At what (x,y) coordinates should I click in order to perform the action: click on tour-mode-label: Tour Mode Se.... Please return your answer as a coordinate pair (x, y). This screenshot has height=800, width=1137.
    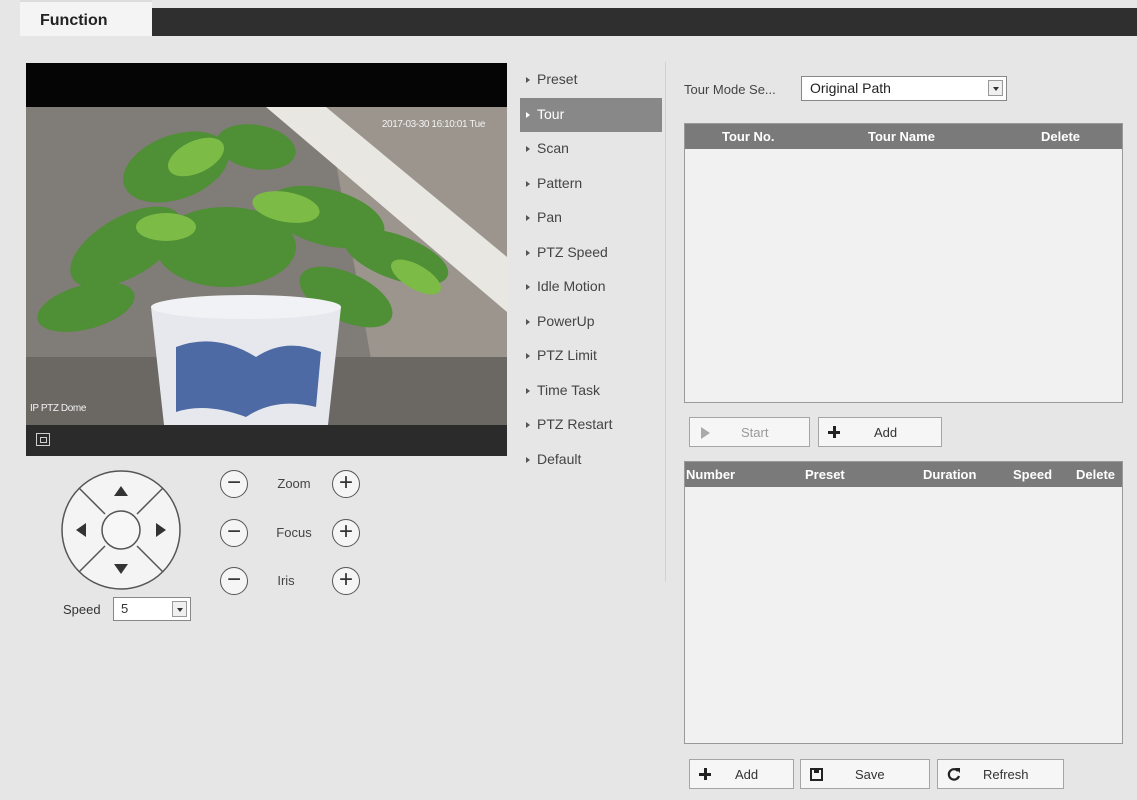
    Looking at the image, I should click on (730, 89).